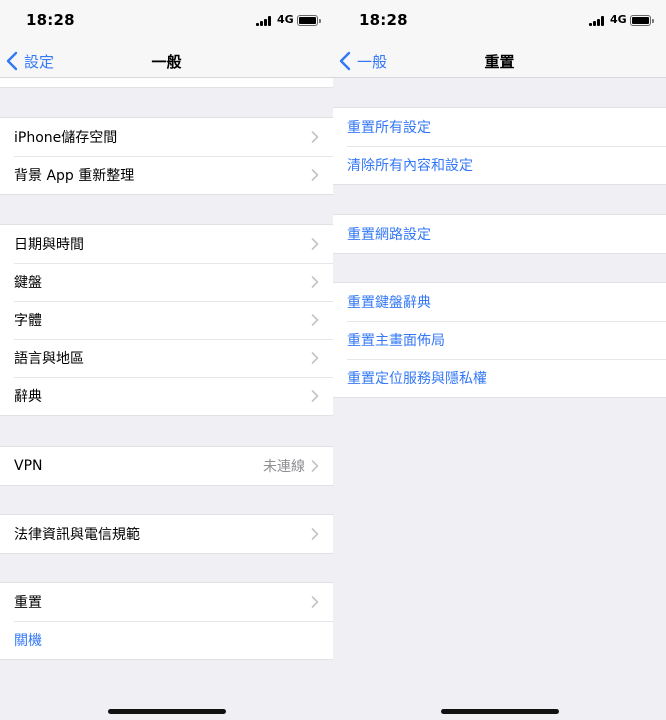 The height and width of the screenshot is (720, 666). I want to click on list-item-reset: 重置, so click(166, 602).